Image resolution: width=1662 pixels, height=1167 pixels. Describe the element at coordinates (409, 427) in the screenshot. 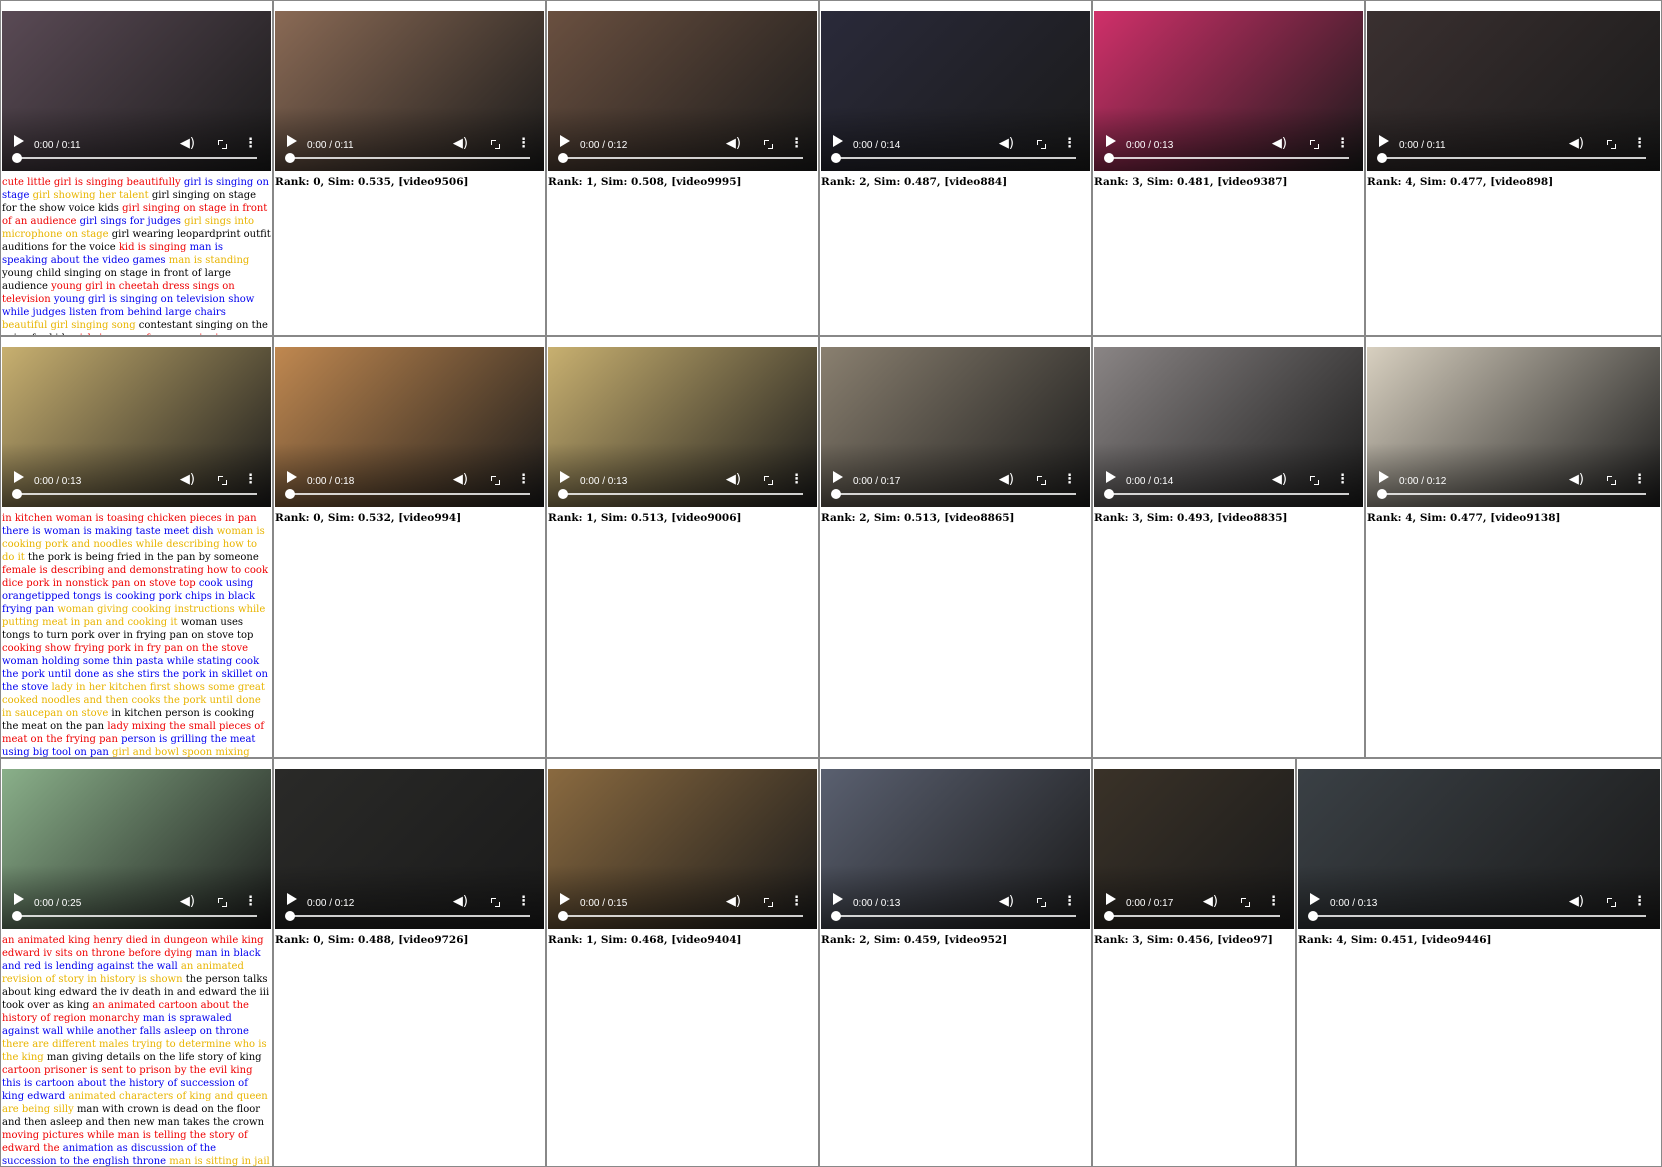

I see `result-video-player: 0:00 / 0:18 ◀) ⋮` at that location.